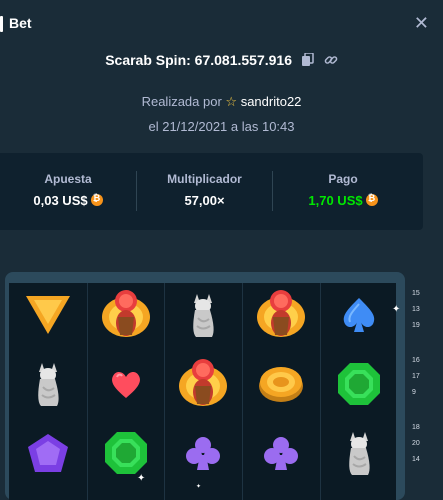 This screenshot has width=443, height=500. Describe the element at coordinates (1, 24) in the screenshot. I see `bet-icon` at that location.